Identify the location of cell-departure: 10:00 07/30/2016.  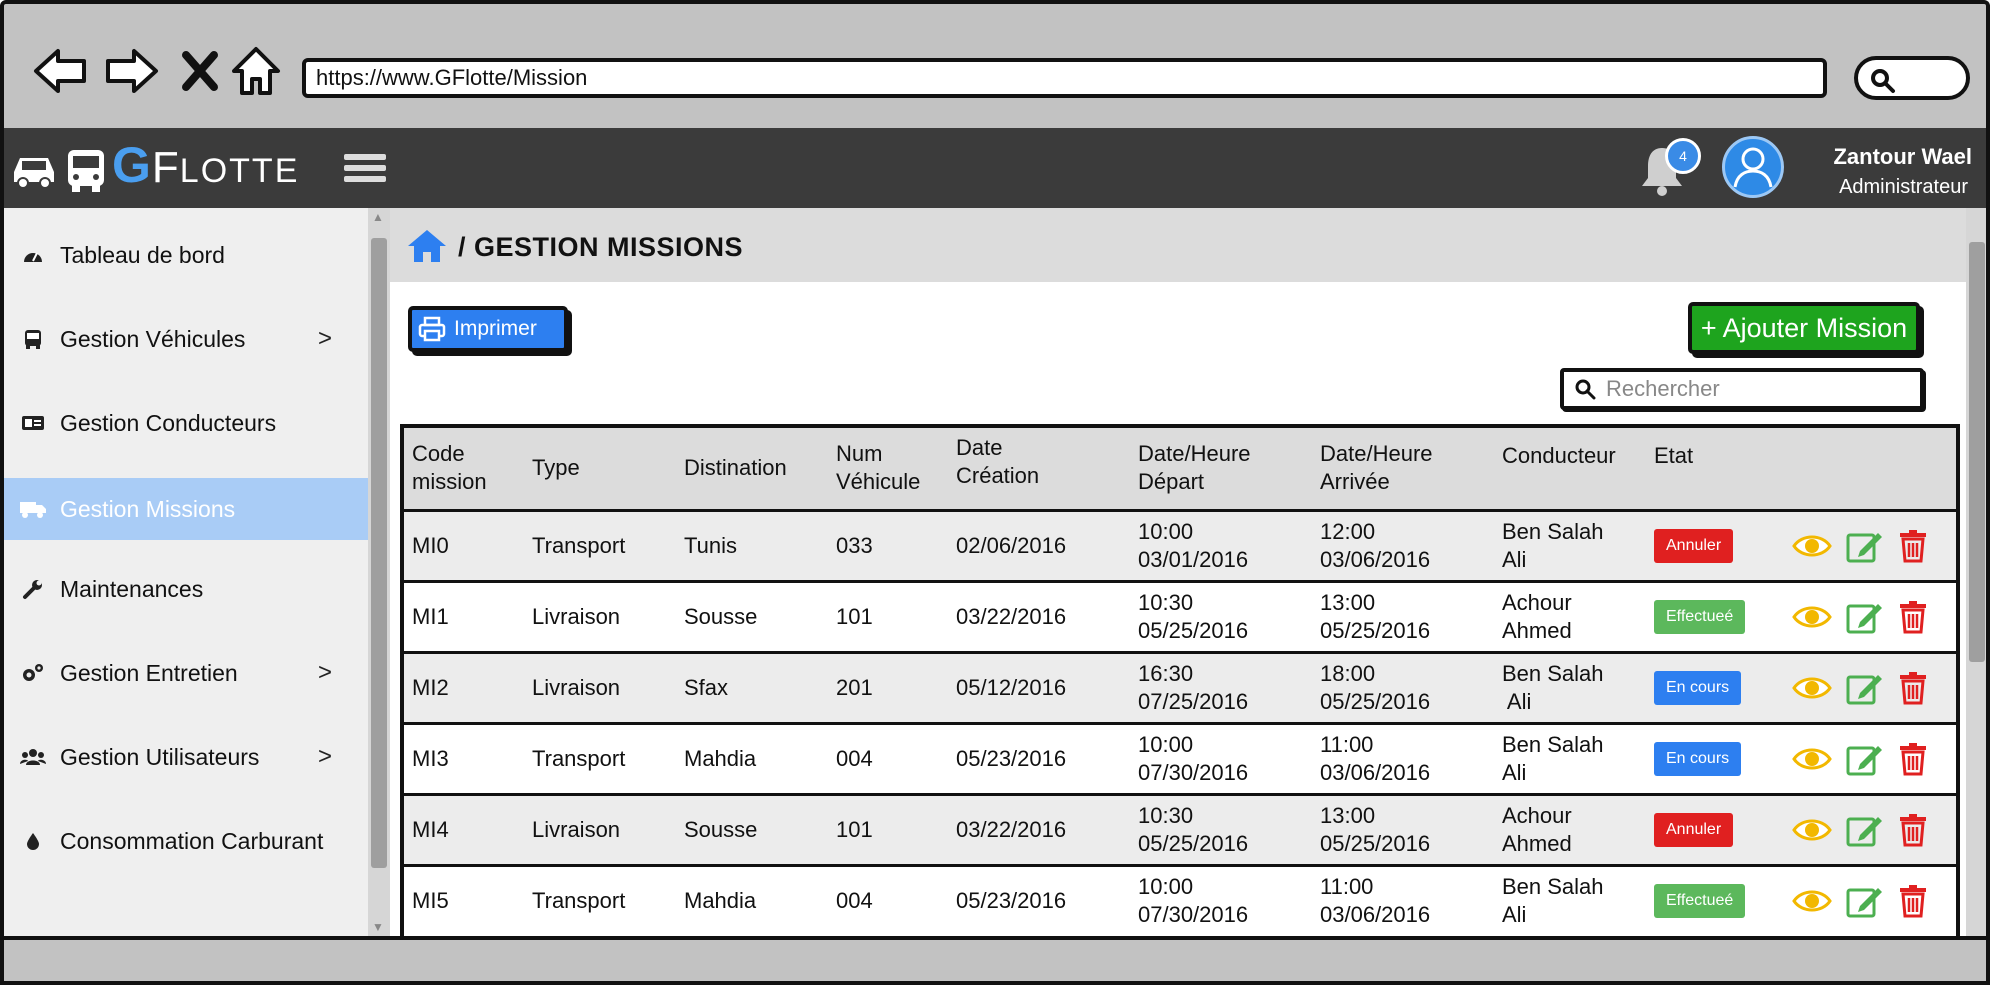
(1193, 758).